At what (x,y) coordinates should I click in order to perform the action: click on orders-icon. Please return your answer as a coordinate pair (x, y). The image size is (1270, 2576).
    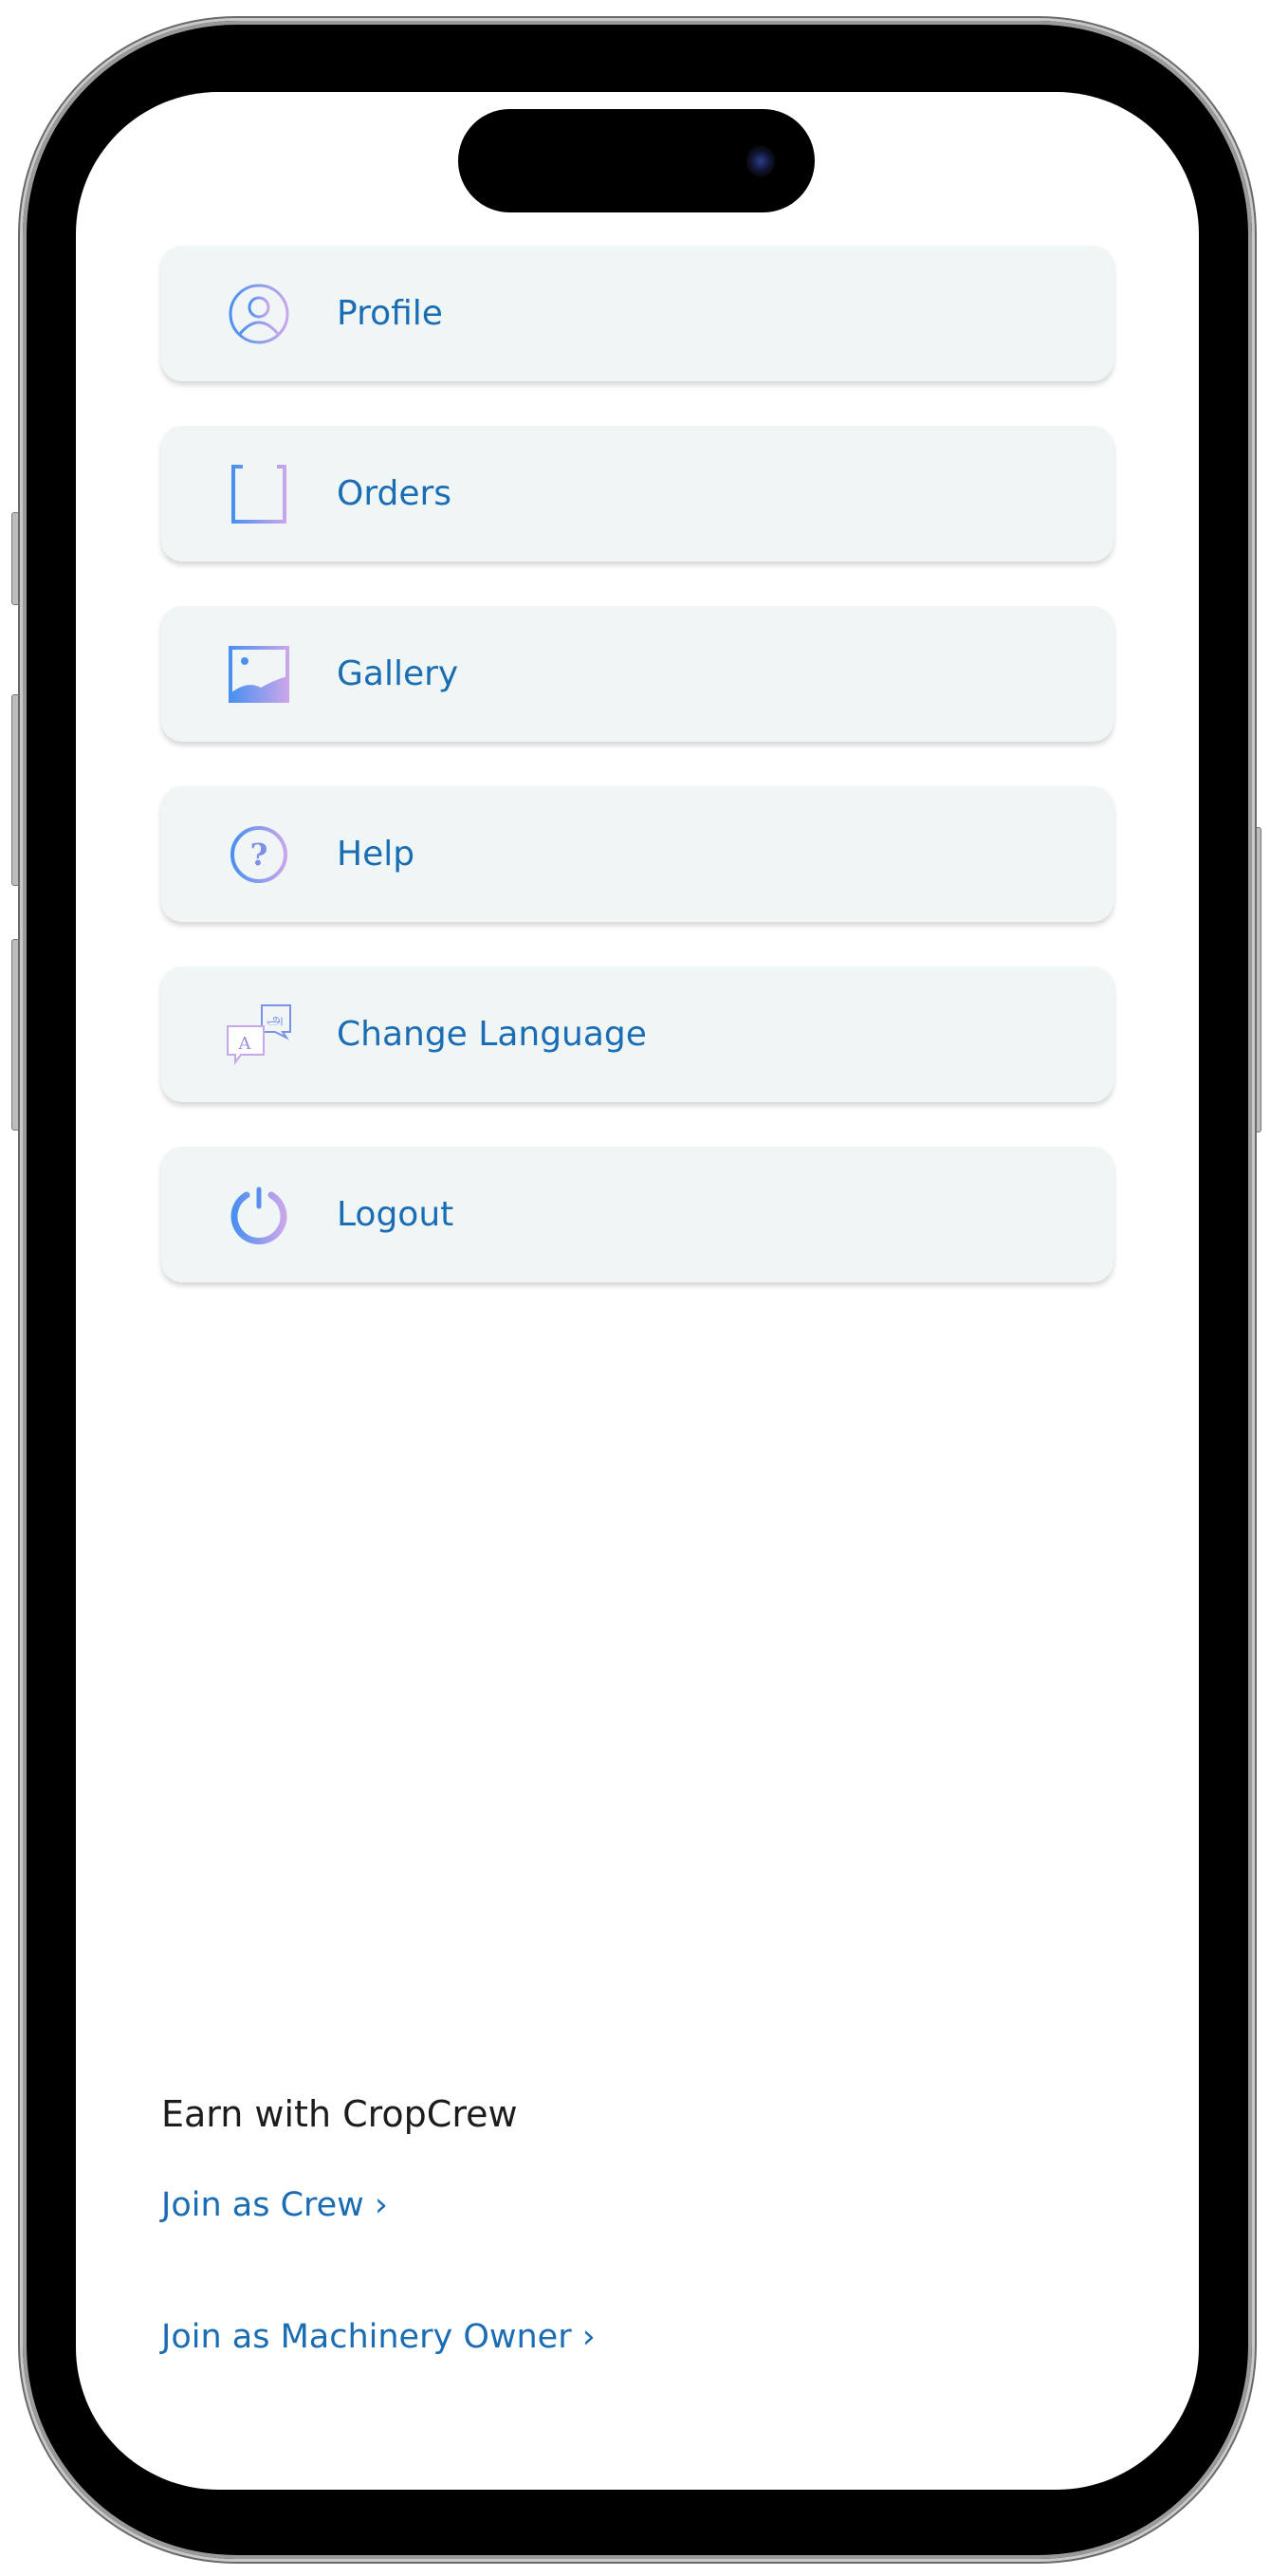
    Looking at the image, I should click on (259, 494).